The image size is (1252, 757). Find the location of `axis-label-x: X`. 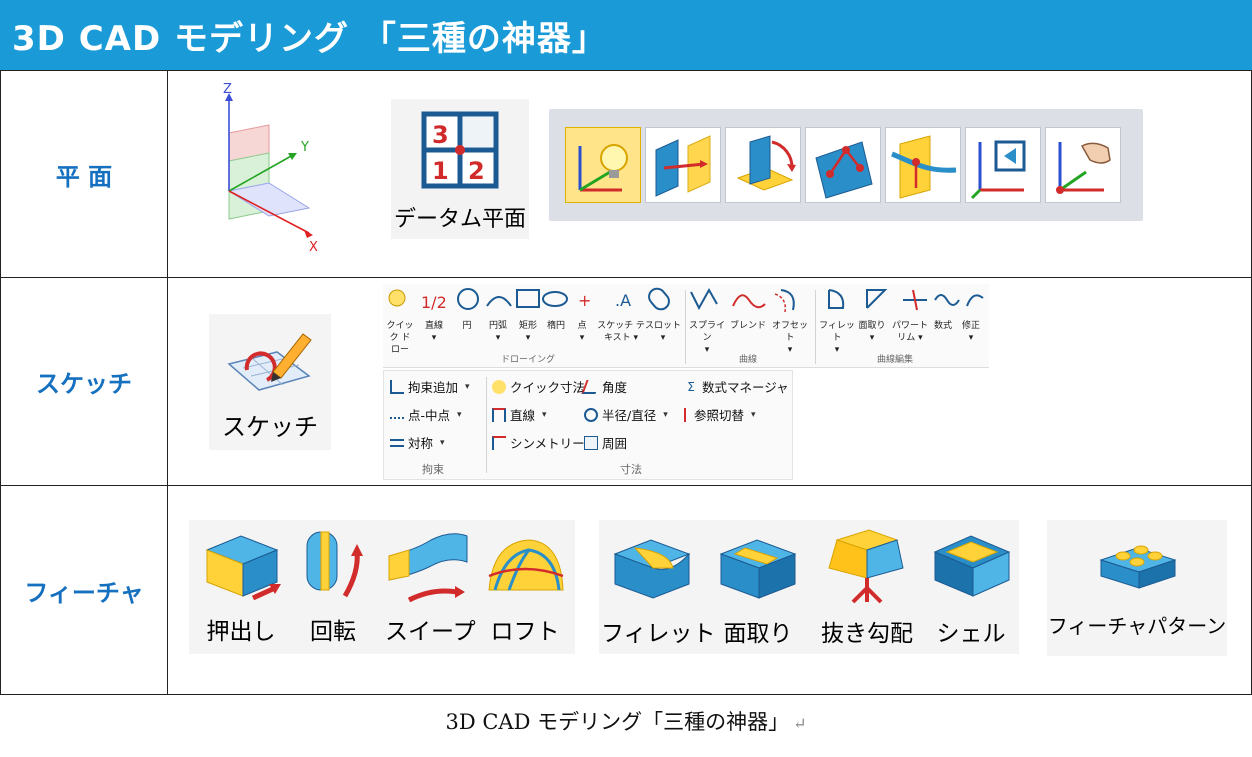

axis-label-x: X is located at coordinates (313, 247).